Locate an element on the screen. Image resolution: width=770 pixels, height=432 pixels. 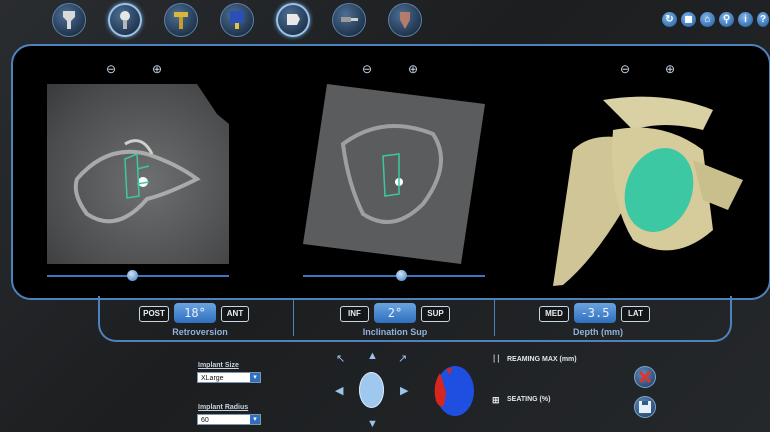
implant-size-label: Implant Size is located at coordinates (218, 365).